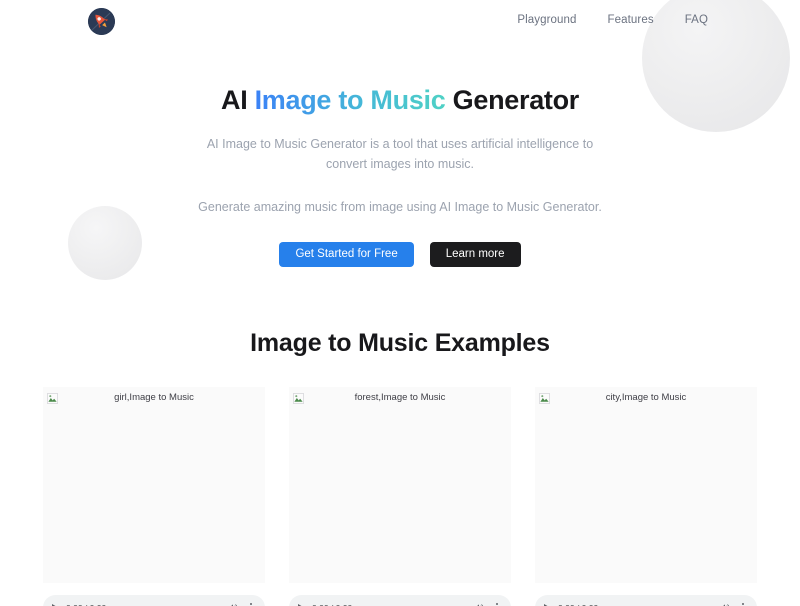  What do you see at coordinates (546, 20) in the screenshot?
I see `nav-link-playground: Playground` at bounding box center [546, 20].